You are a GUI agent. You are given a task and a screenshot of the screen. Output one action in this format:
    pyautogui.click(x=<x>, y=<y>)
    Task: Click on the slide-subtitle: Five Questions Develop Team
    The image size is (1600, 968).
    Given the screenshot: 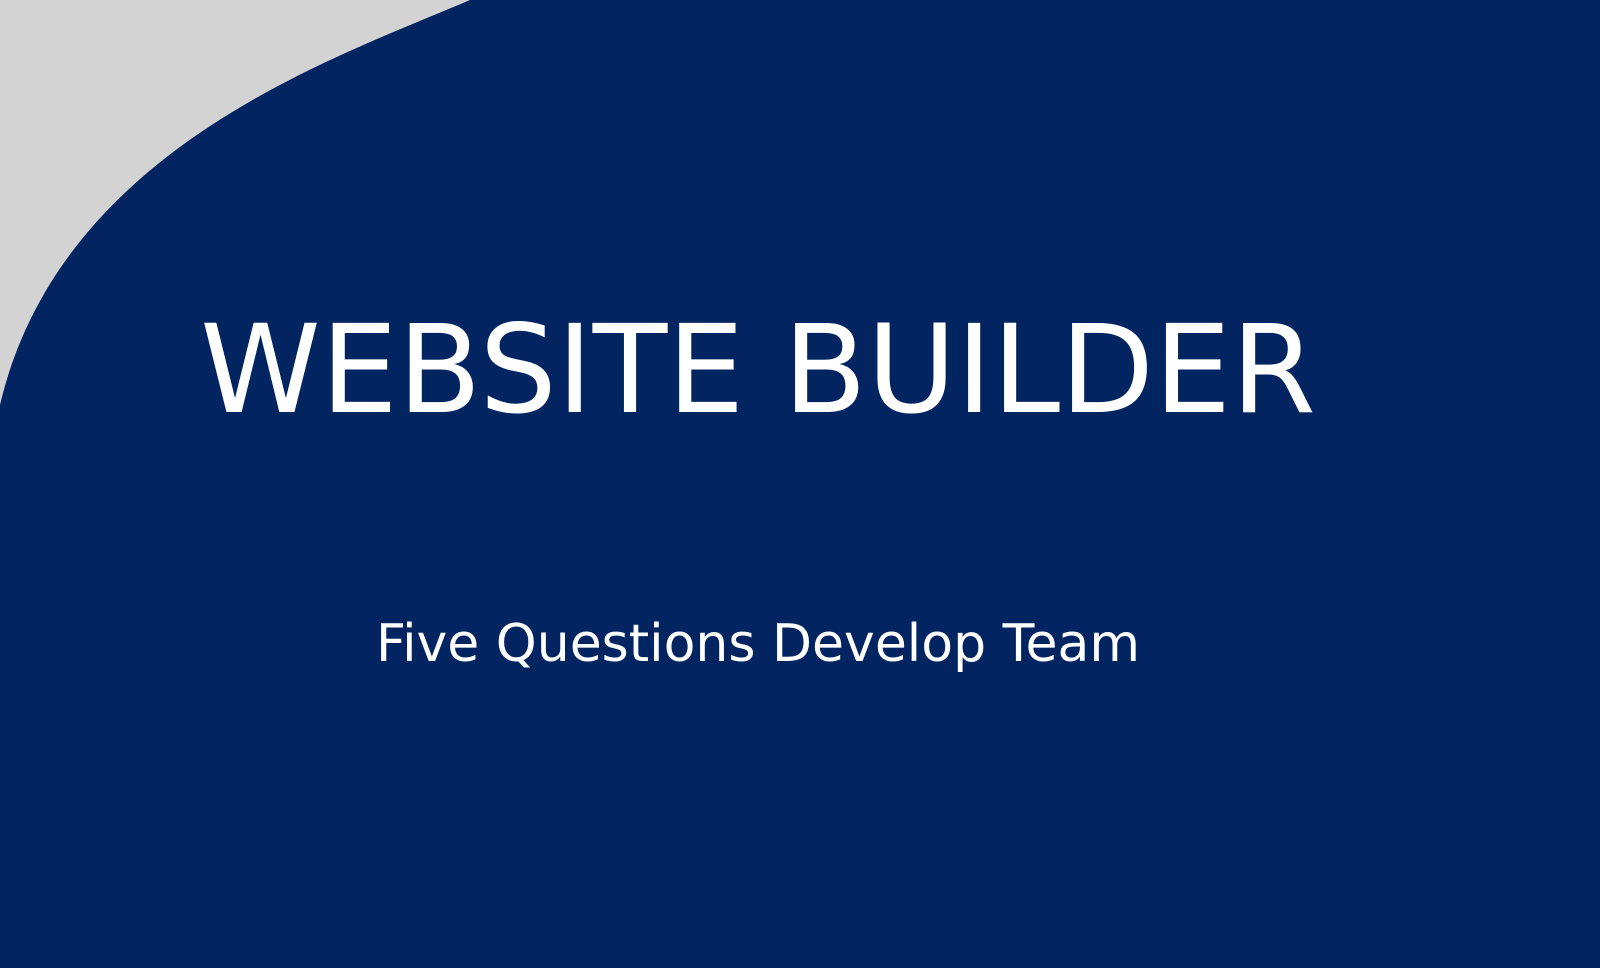 What is the action you would take?
    pyautogui.click(x=758, y=644)
    